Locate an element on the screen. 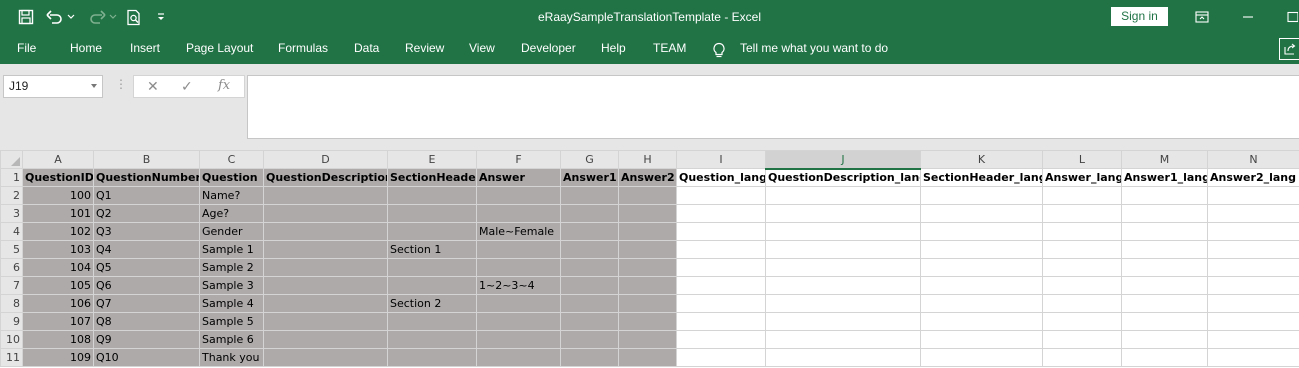  cell: SectionHeader_lang is located at coordinates (981, 177).